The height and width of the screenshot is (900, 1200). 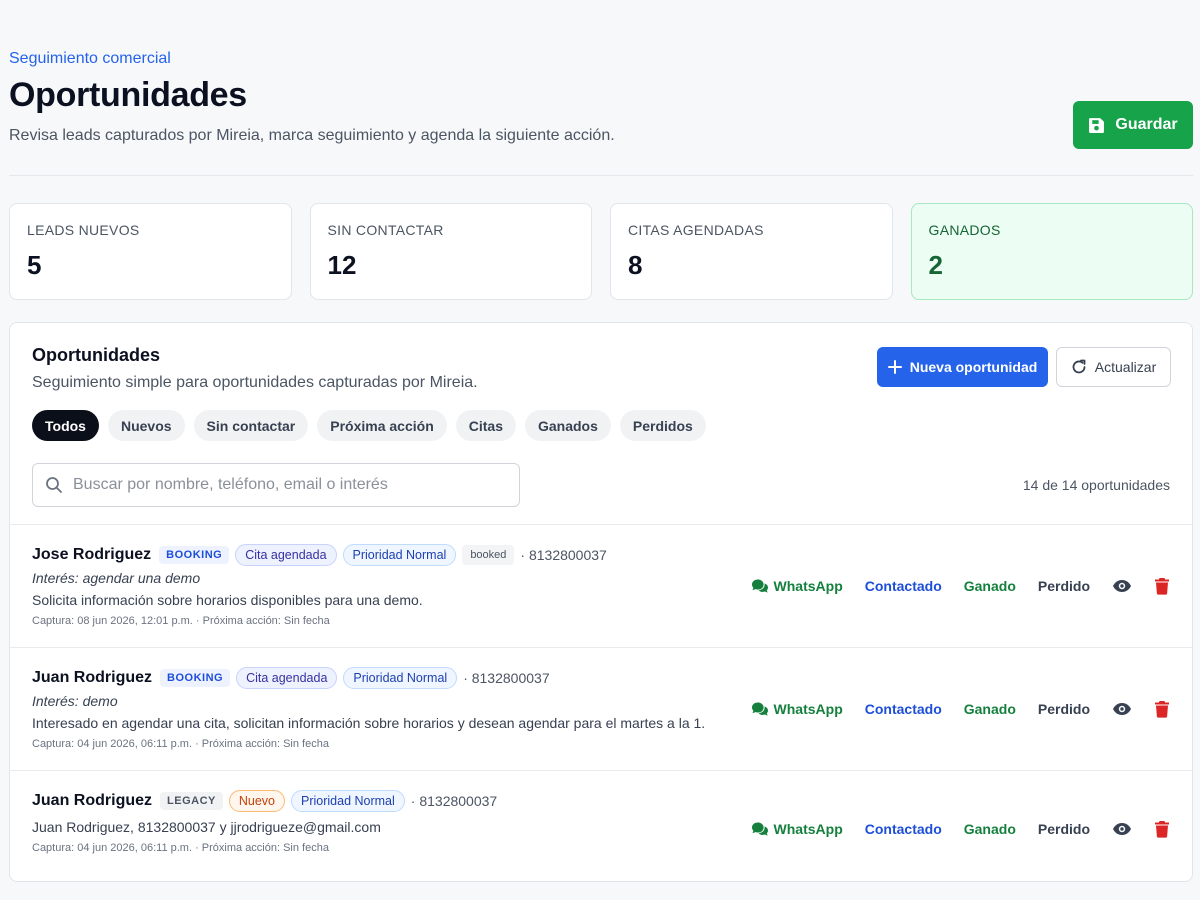 I want to click on stat-label: LEADS NUEVOS, so click(x=83, y=230).